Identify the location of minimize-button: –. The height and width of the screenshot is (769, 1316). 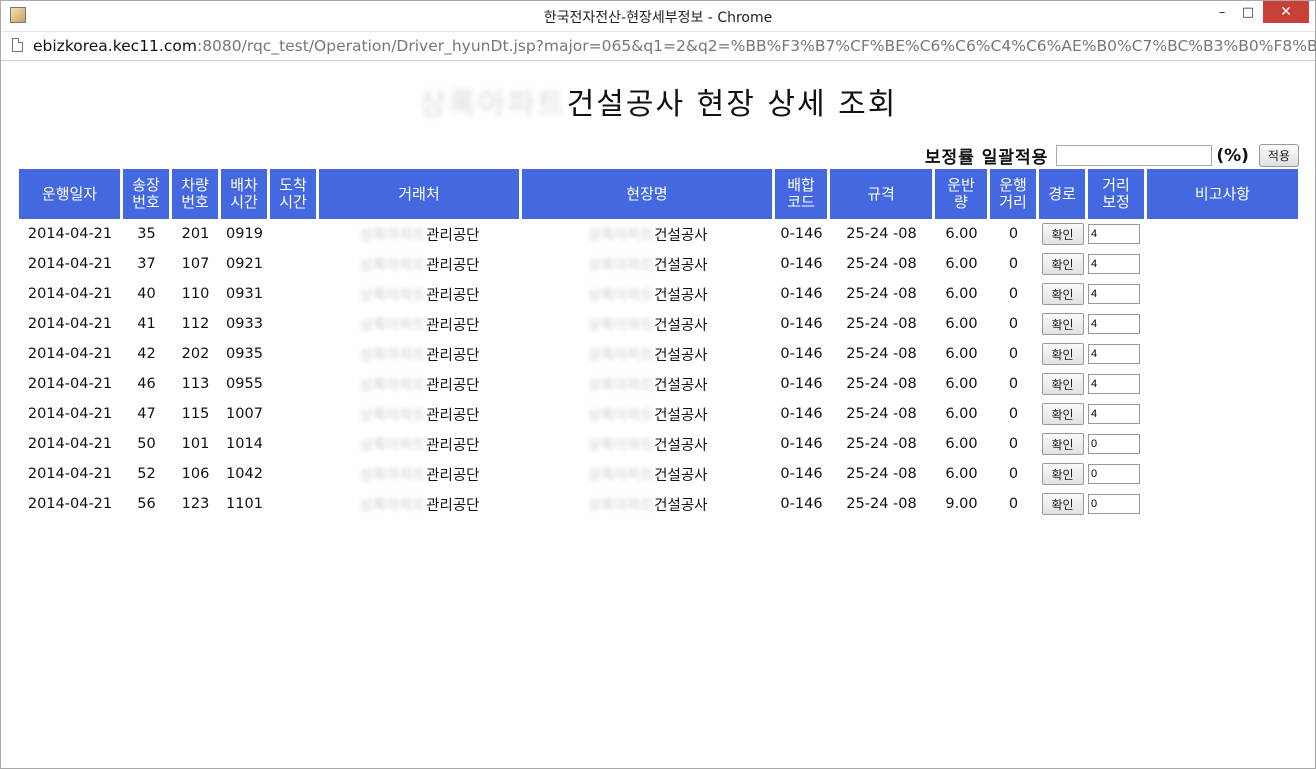
(1222, 12).